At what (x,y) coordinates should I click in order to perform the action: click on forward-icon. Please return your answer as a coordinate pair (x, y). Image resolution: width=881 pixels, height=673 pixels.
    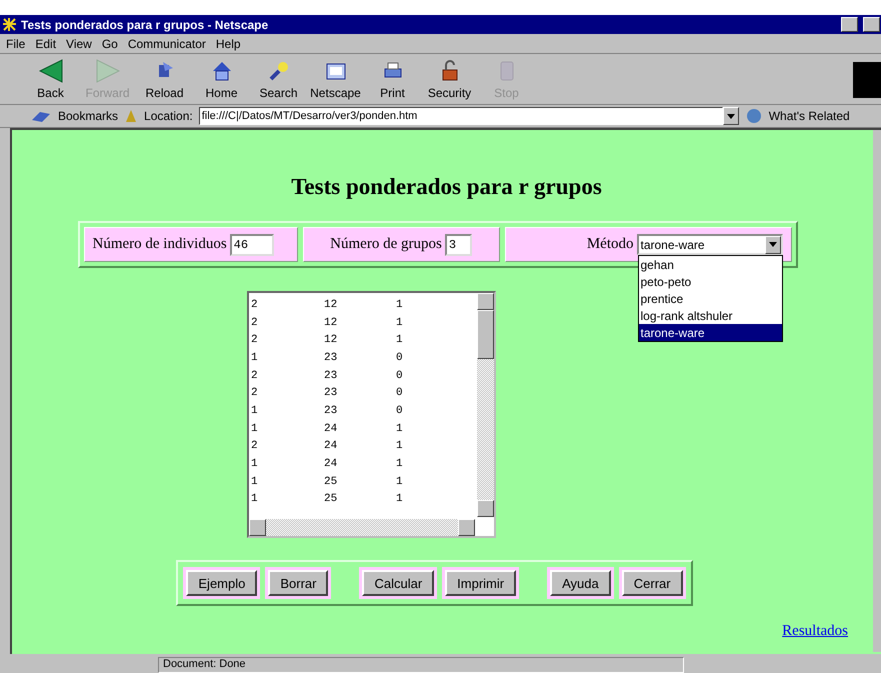
    Looking at the image, I should click on (108, 70).